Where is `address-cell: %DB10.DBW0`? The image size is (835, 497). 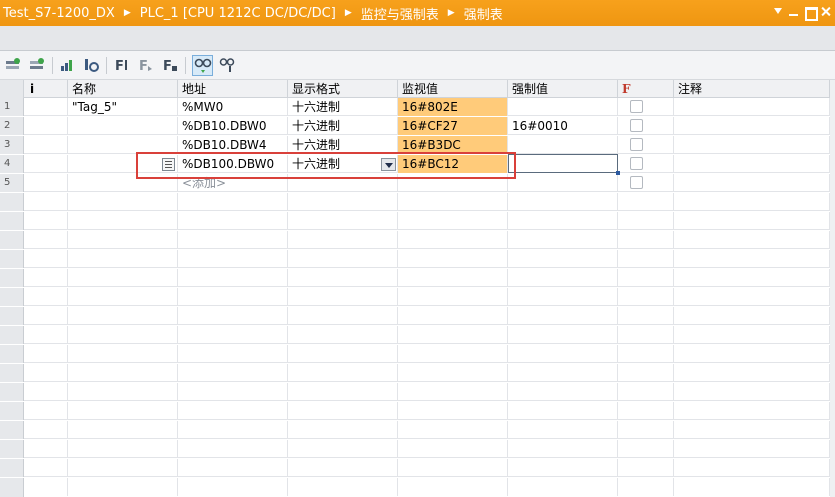 address-cell: %DB10.DBW0 is located at coordinates (233, 126).